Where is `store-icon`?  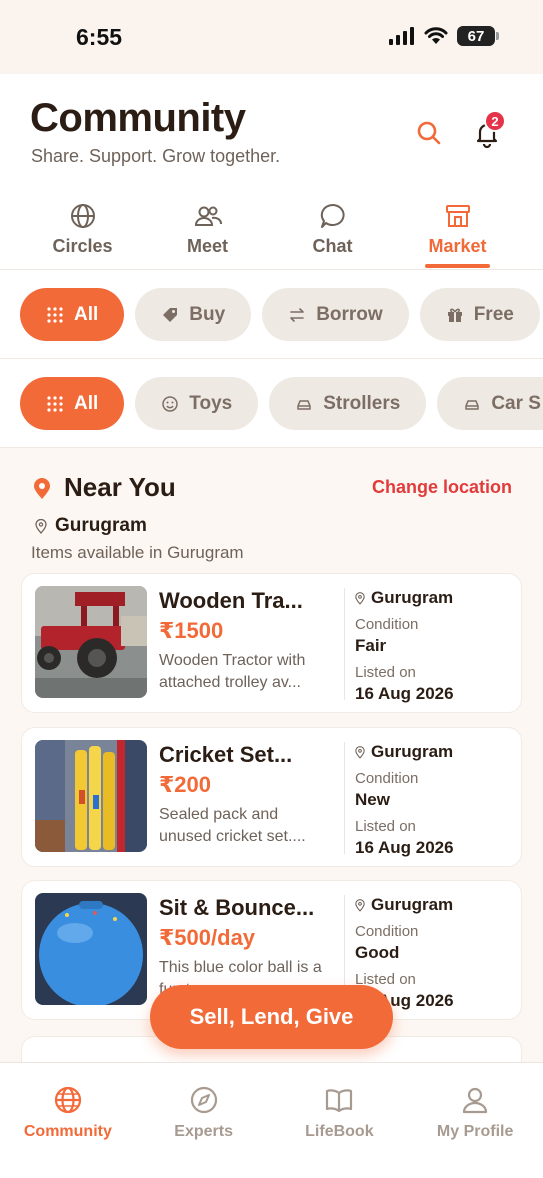 store-icon is located at coordinates (457, 216).